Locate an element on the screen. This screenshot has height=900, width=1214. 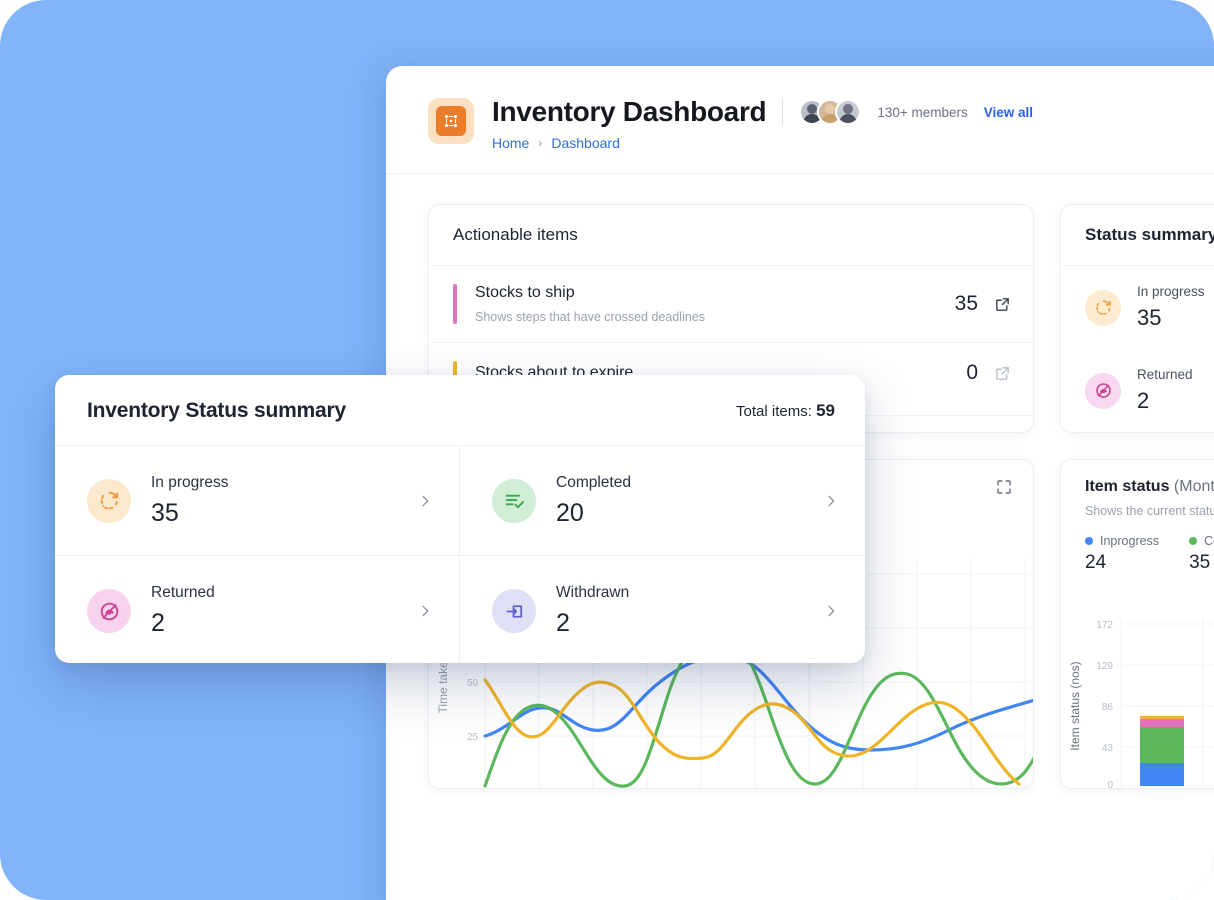
actionable-items-heading: Actionable items is located at coordinates (731, 235).